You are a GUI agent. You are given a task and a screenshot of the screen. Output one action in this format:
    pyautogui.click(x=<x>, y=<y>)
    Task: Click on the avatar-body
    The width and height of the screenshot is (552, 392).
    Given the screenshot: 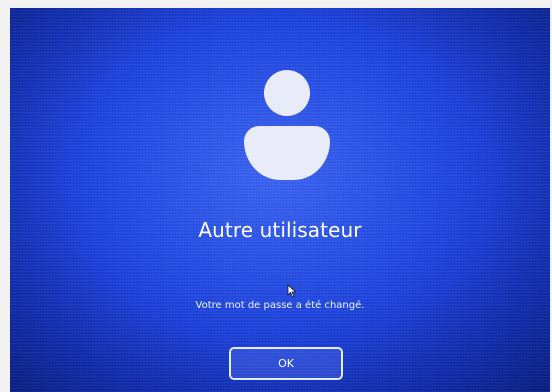 What is the action you would take?
    pyautogui.click(x=287, y=153)
    